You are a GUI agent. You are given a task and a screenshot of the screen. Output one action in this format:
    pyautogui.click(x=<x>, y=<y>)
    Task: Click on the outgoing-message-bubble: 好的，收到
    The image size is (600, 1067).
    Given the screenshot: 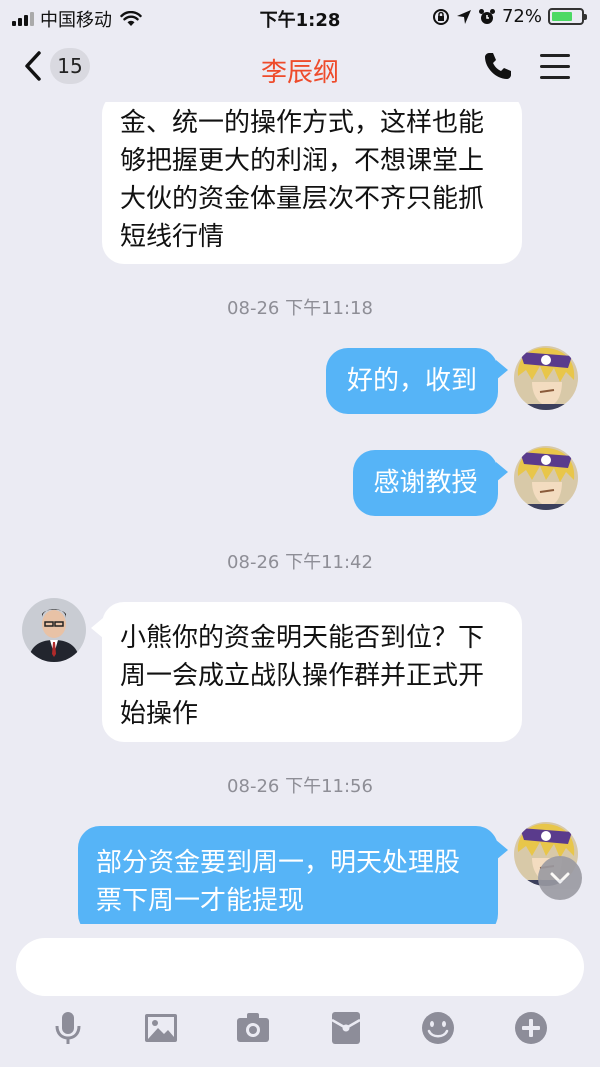 What is the action you would take?
    pyautogui.click(x=412, y=381)
    